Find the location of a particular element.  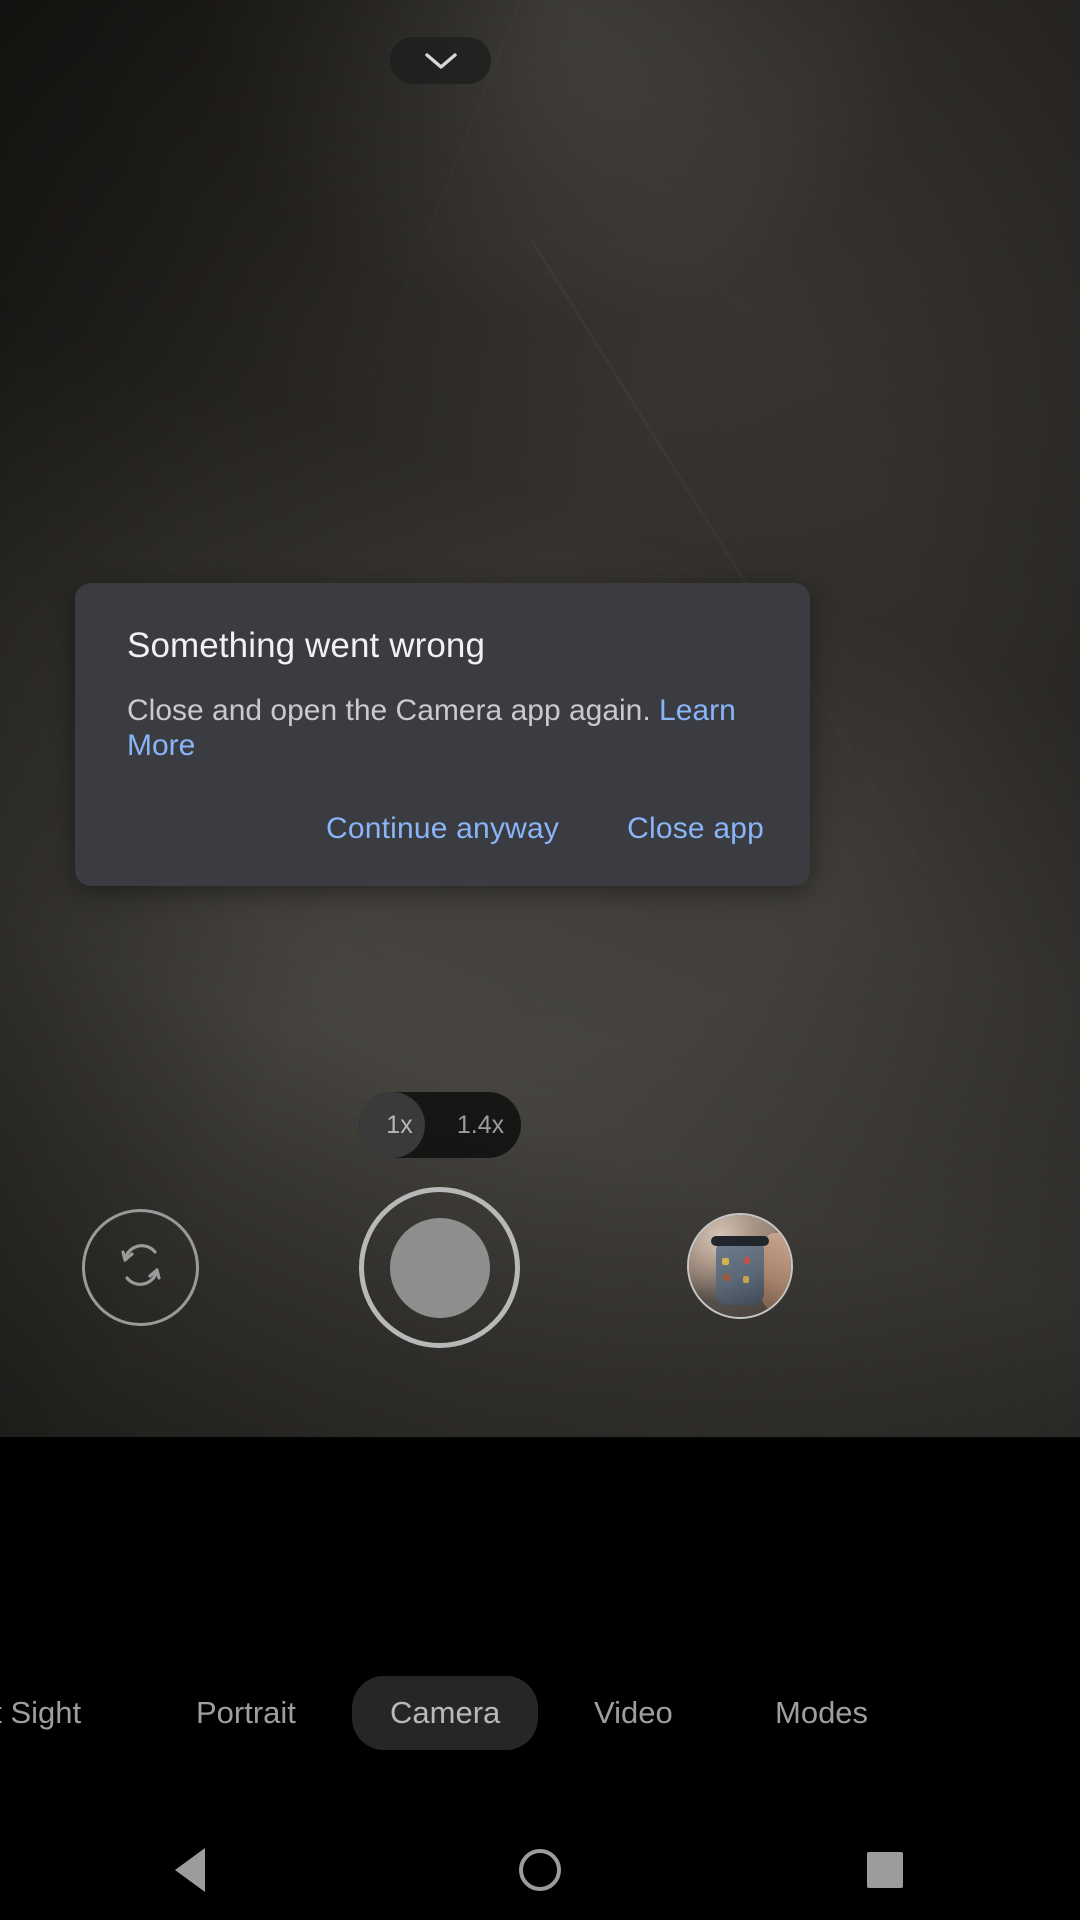

gallery-thumbnail-image is located at coordinates (740, 1266).